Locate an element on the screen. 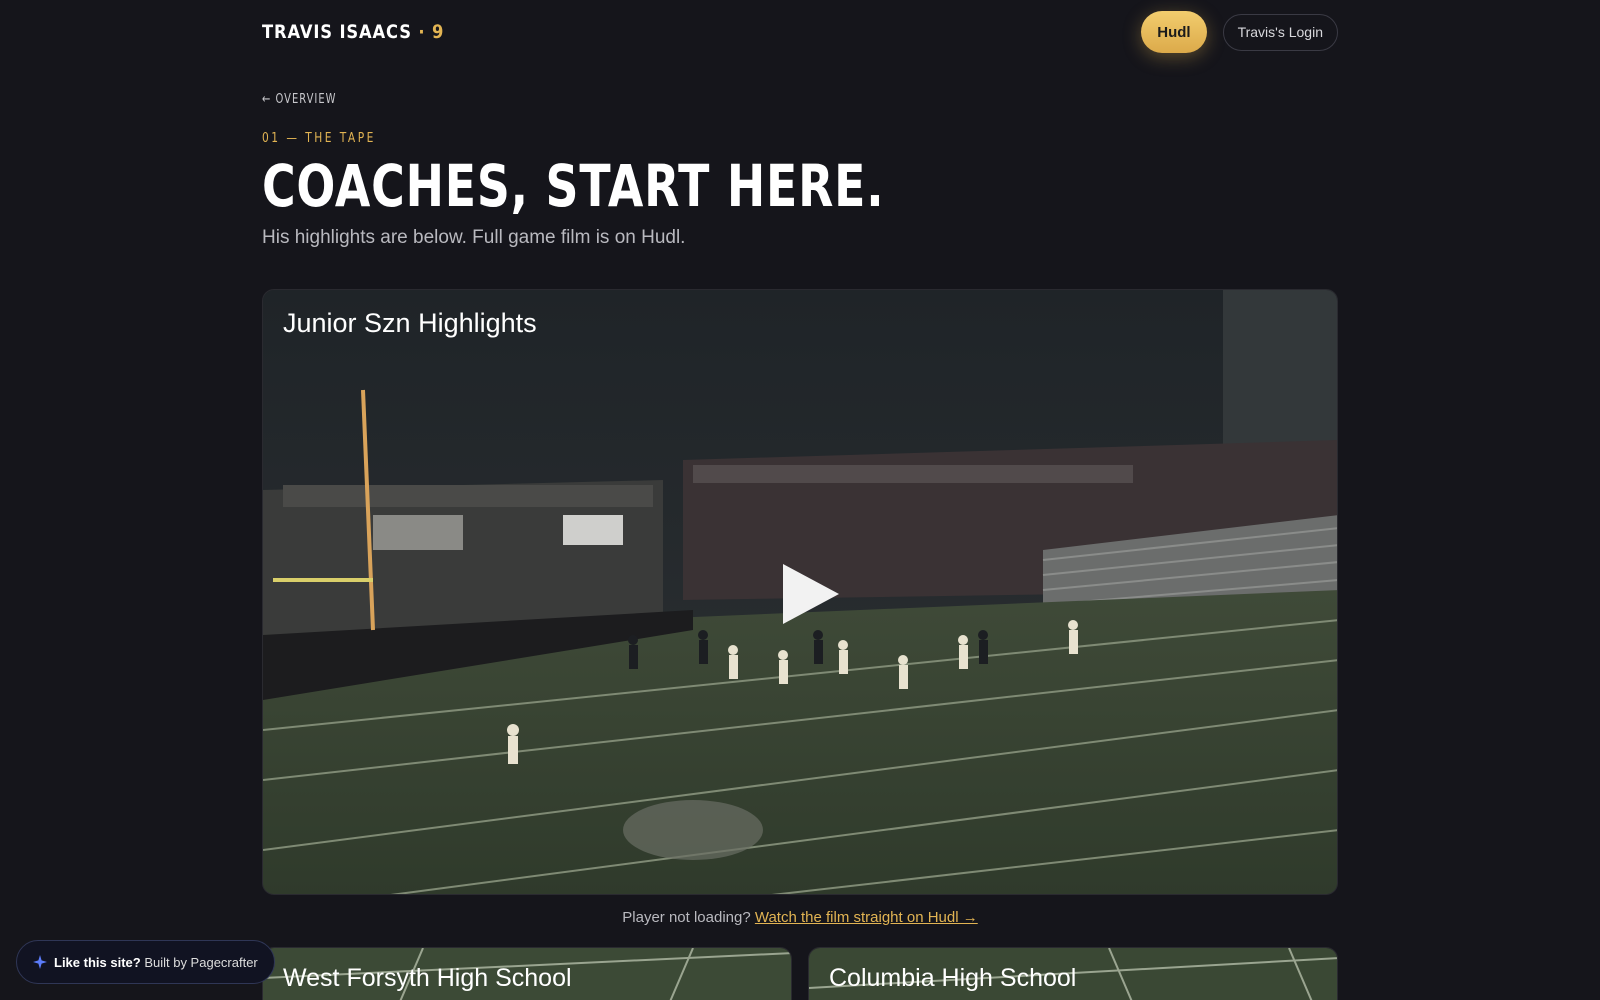 Image resolution: width=1600 pixels, height=1000 pixels. sparkle-icon is located at coordinates (40, 962).